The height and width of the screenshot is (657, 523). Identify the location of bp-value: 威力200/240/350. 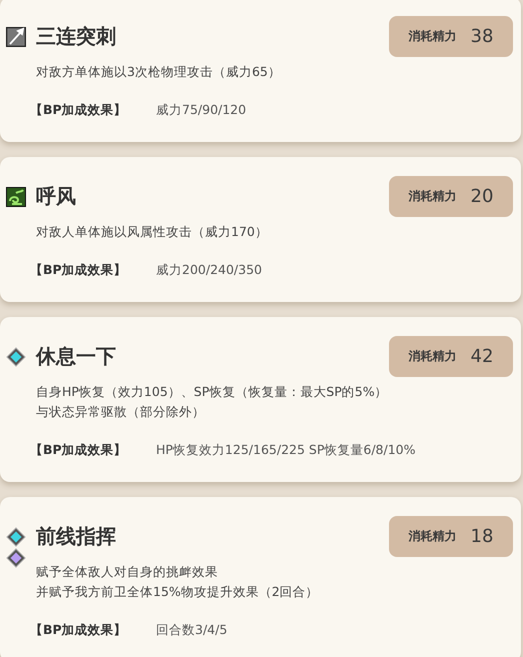
(209, 270).